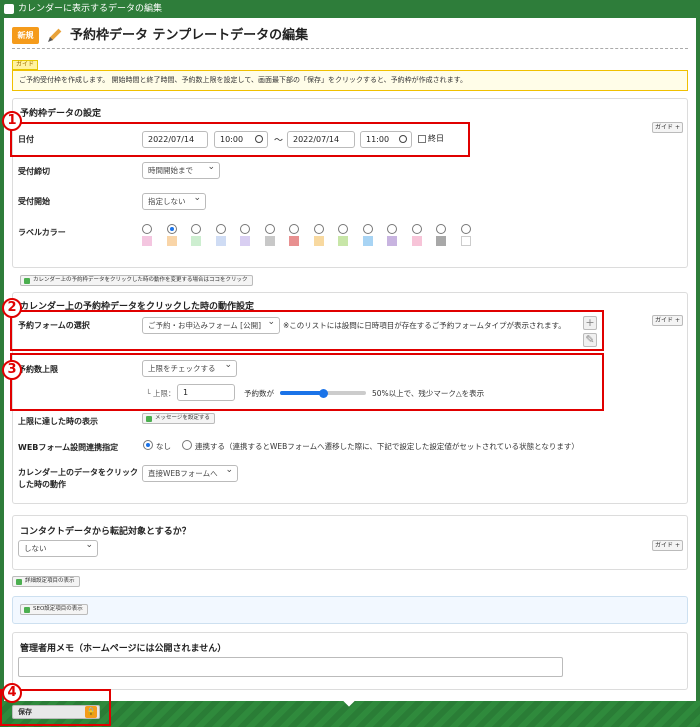 This screenshot has height=727, width=700. Describe the element at coordinates (25, 65) in the screenshot. I see `guide-tag: ガイド` at that location.